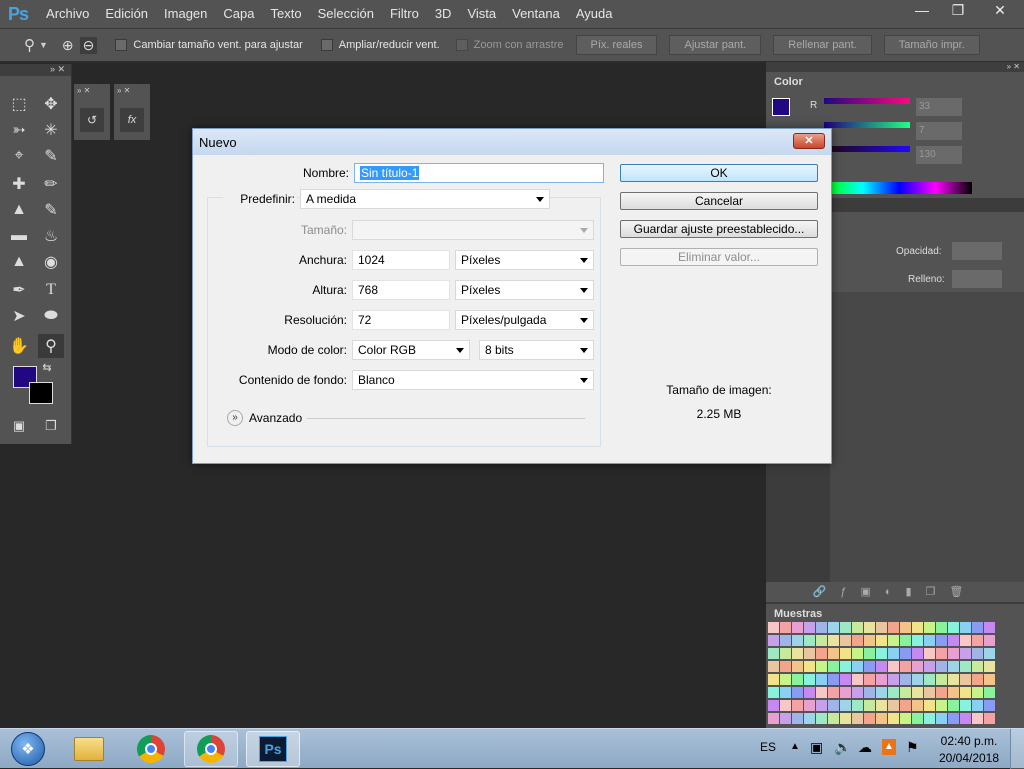 This screenshot has height=769, width=1024. Describe the element at coordinates (481, 14) in the screenshot. I see `menu-vista: Vista` at that location.